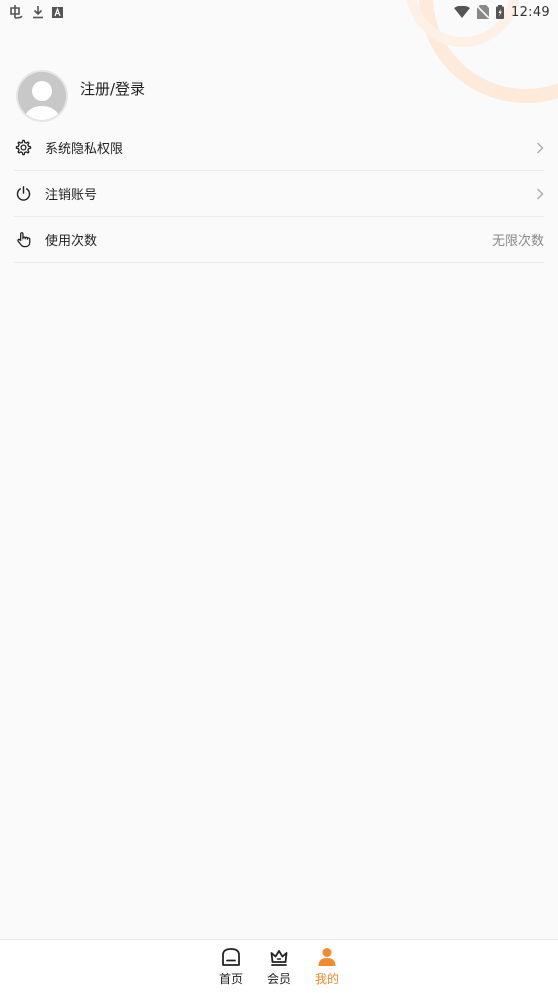 Image resolution: width=558 pixels, height=993 pixels. What do you see at coordinates (462, 12) in the screenshot?
I see `wifi-icon` at bounding box center [462, 12].